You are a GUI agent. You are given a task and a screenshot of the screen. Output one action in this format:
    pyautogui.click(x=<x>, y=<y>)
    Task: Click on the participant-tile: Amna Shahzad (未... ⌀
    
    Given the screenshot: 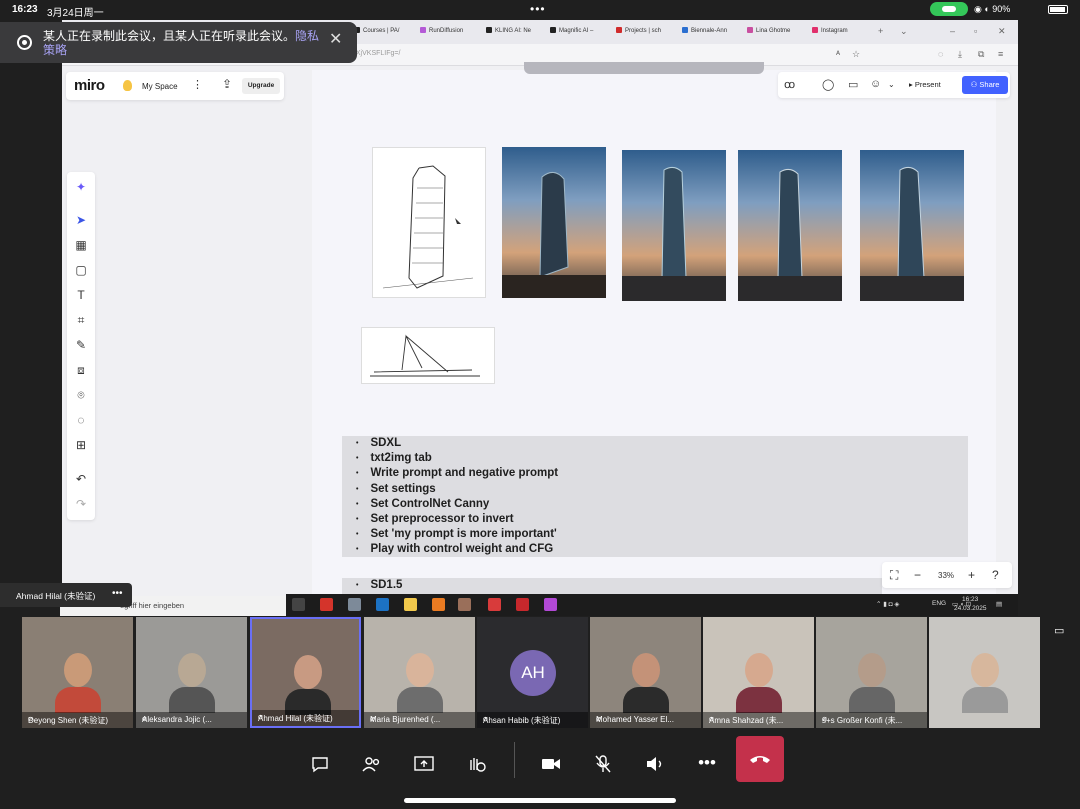 What is the action you would take?
    pyautogui.click(x=758, y=672)
    